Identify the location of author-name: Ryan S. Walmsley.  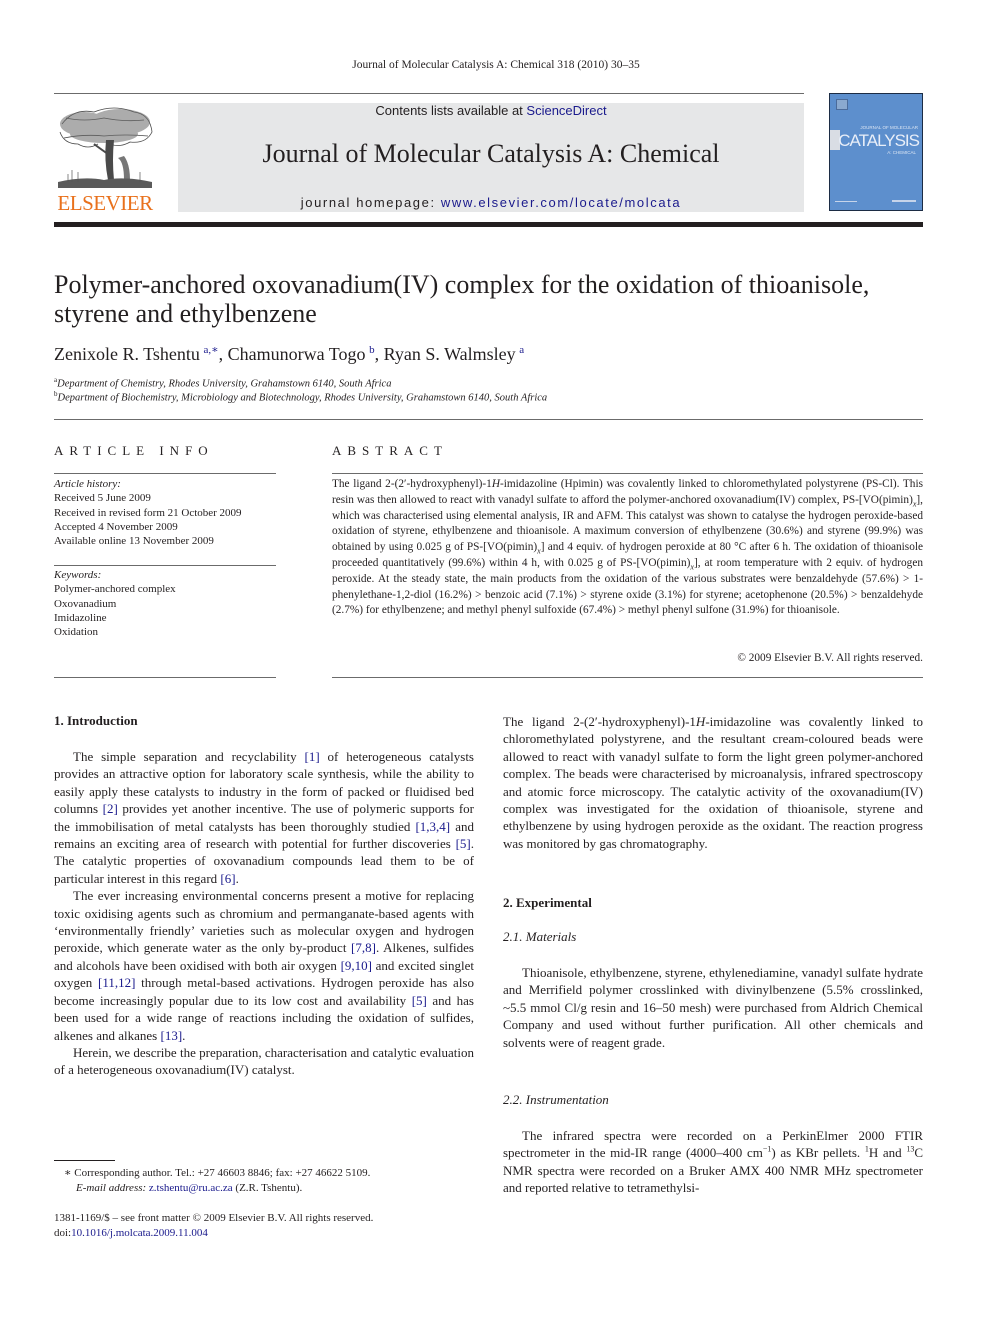
(450, 354).